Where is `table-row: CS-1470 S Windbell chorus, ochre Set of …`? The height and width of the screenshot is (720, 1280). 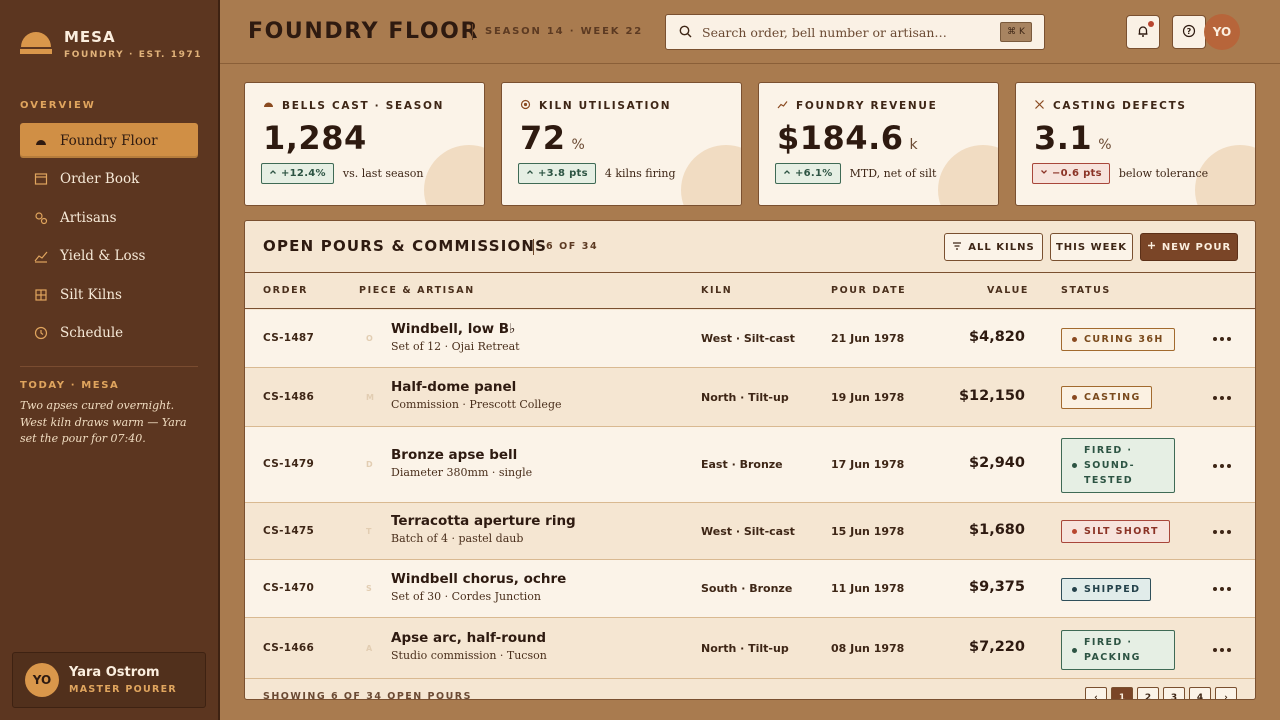
table-row: CS-1470 S Windbell chorus, ochre Set of … is located at coordinates (750, 589).